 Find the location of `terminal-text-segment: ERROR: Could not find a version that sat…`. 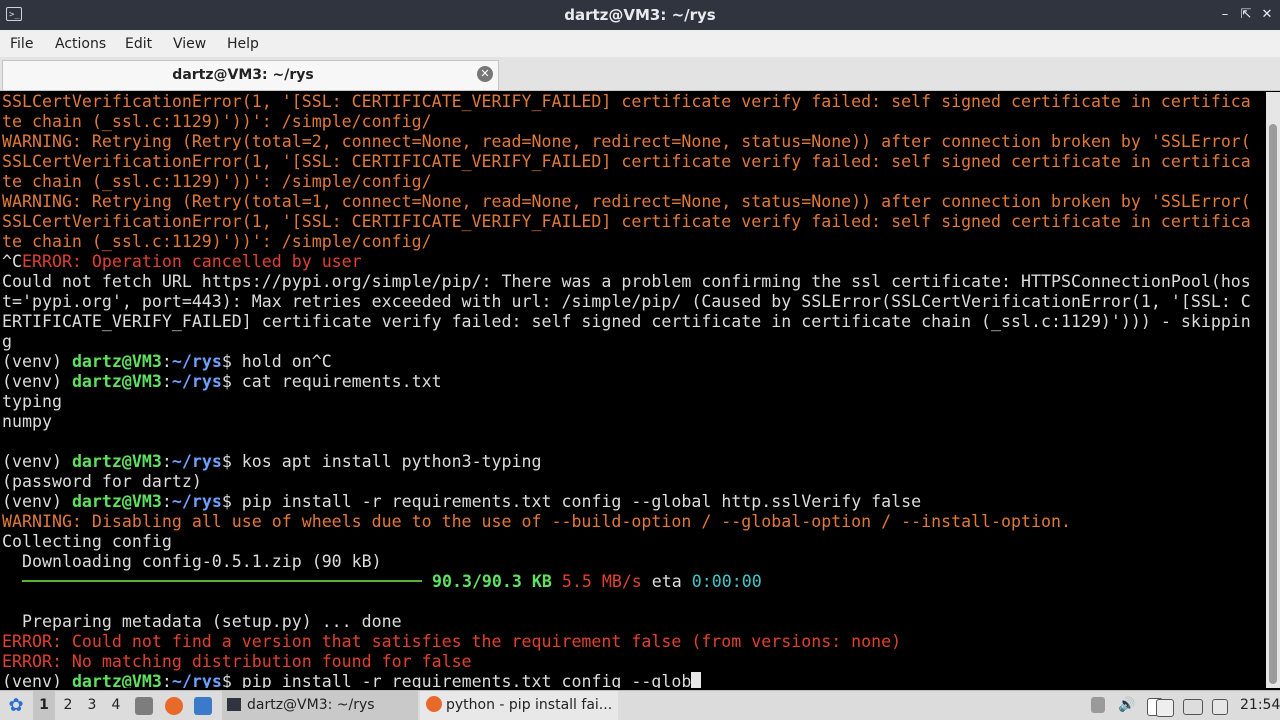

terminal-text-segment: ERROR: Could not find a version that sat… is located at coordinates (452, 641).